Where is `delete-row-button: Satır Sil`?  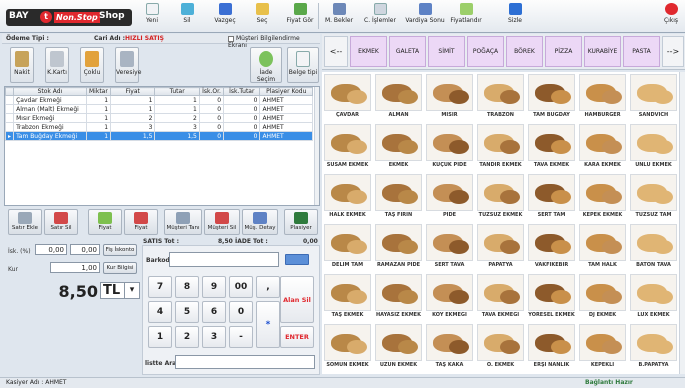
delete-row-button: Satır Sil is located at coordinates (61, 222).